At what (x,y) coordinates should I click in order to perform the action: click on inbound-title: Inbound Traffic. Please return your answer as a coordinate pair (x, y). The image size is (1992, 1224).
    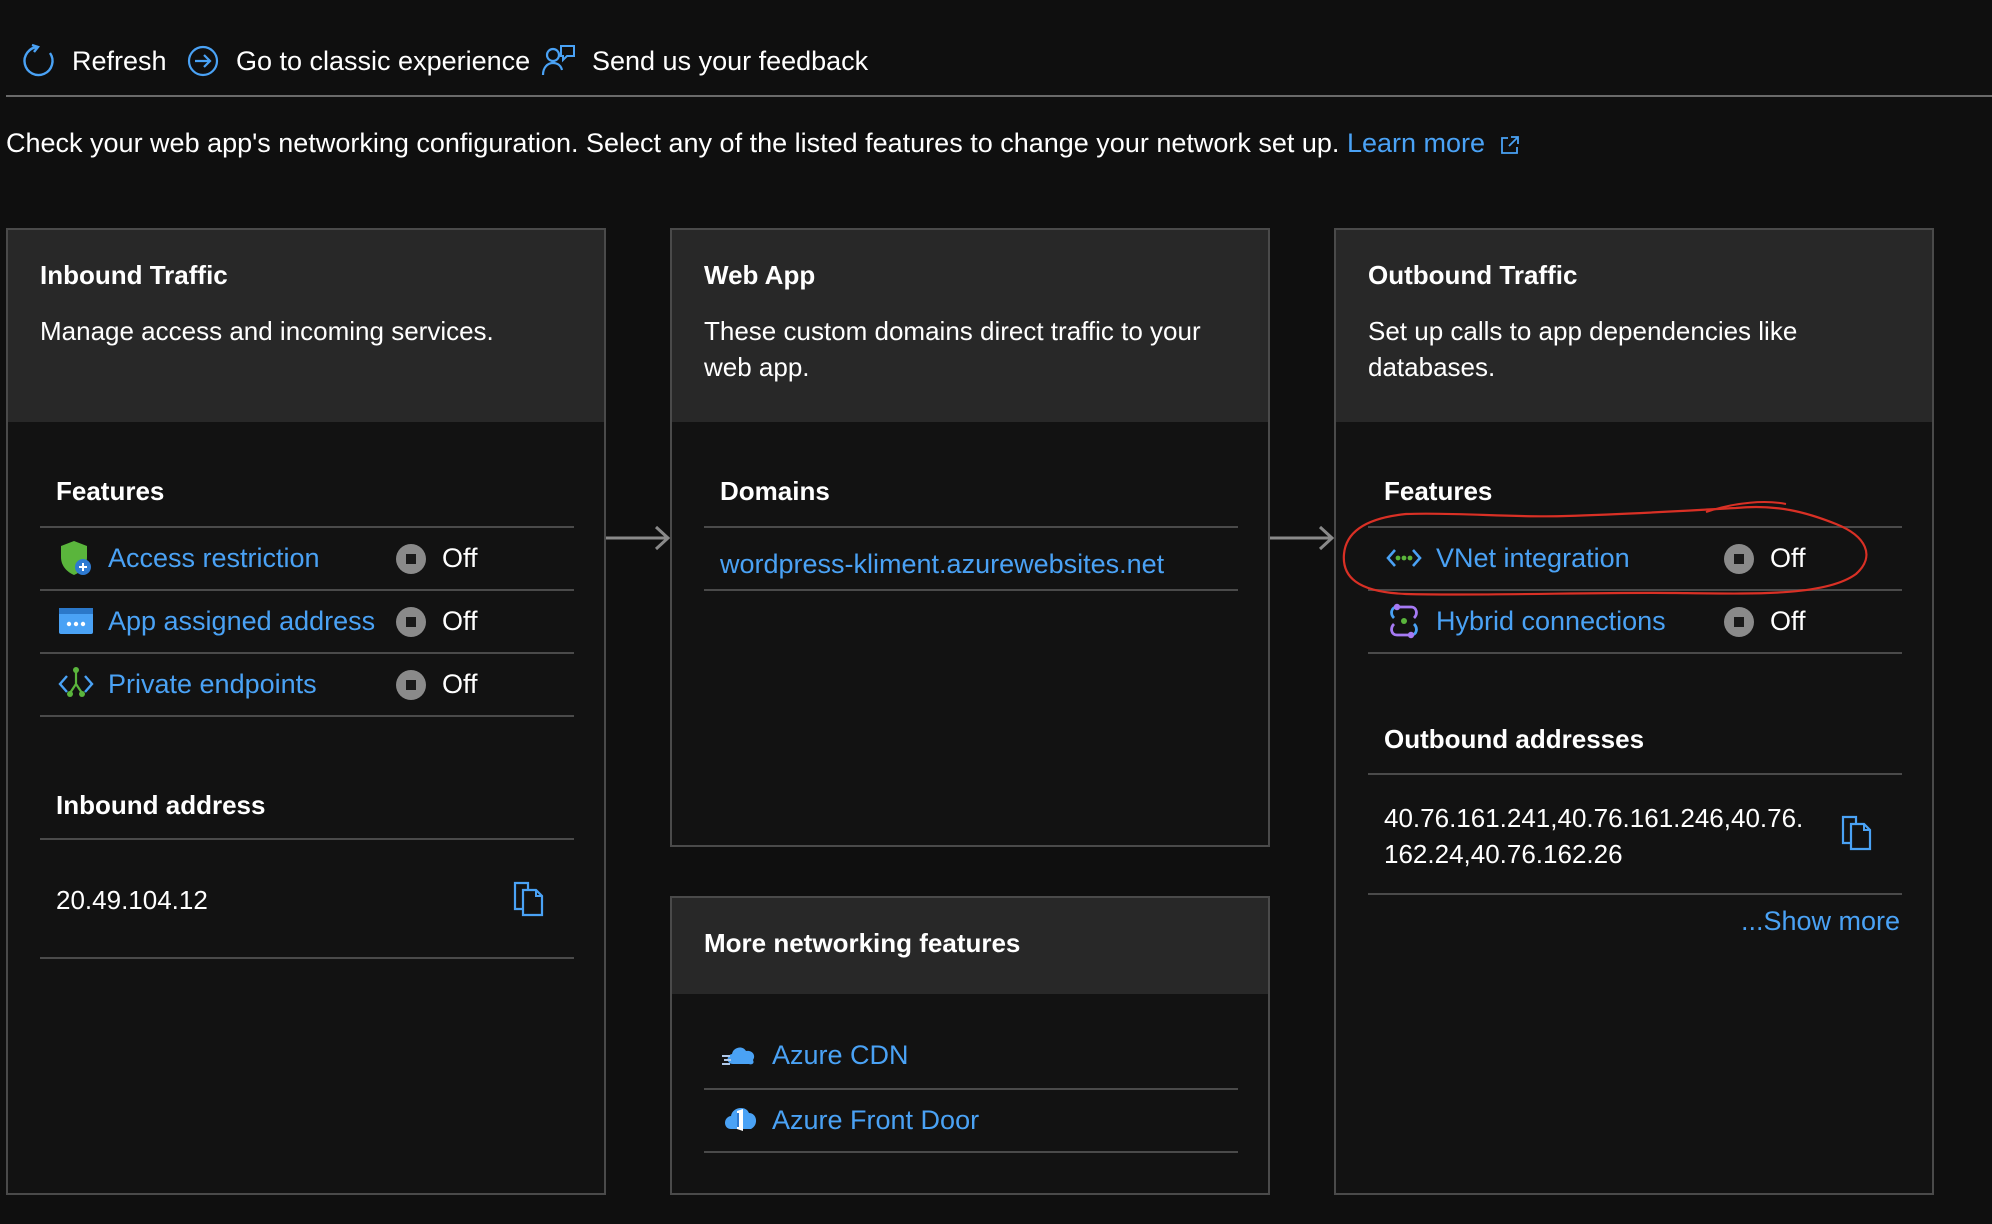
    Looking at the image, I should click on (134, 275).